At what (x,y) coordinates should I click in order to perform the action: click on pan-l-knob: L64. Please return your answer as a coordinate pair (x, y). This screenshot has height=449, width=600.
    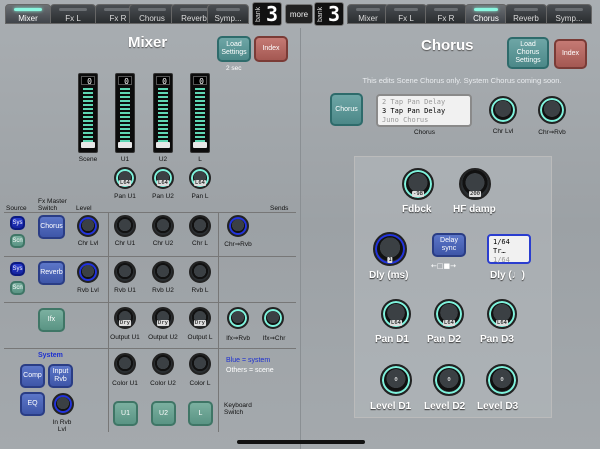
    Looking at the image, I should click on (200, 178).